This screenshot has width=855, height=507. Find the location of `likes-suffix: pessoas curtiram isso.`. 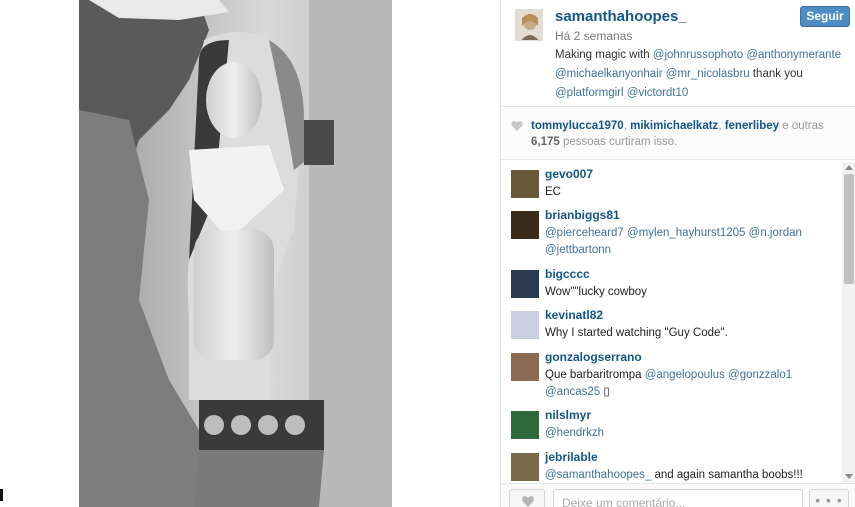

likes-suffix: pessoas curtiram isso. is located at coordinates (620, 142).